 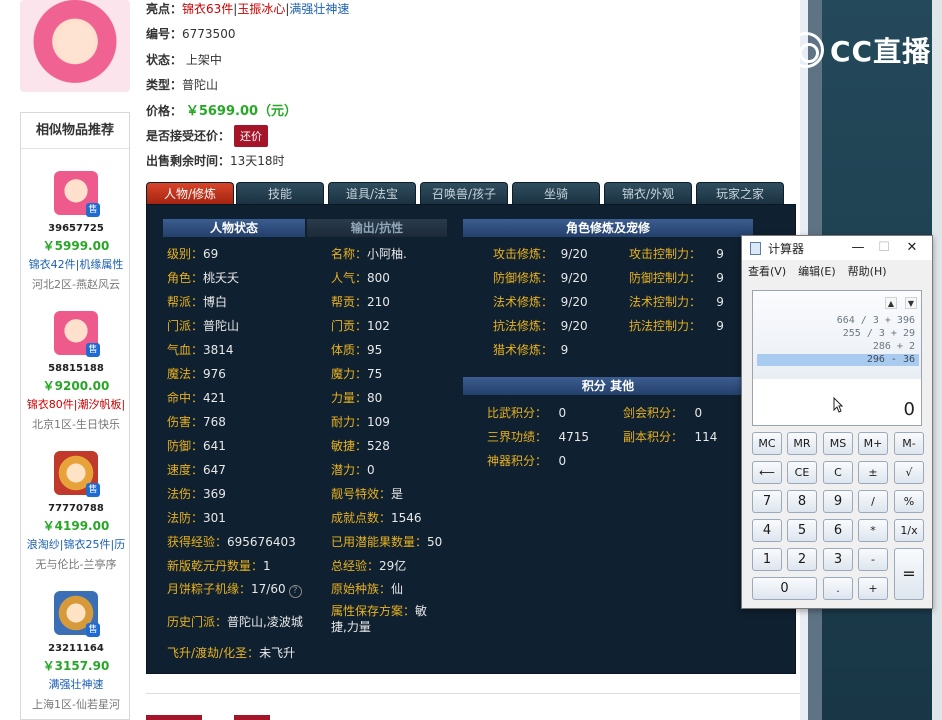 I want to click on stat-row: 魔力：75, so click(x=357, y=374).